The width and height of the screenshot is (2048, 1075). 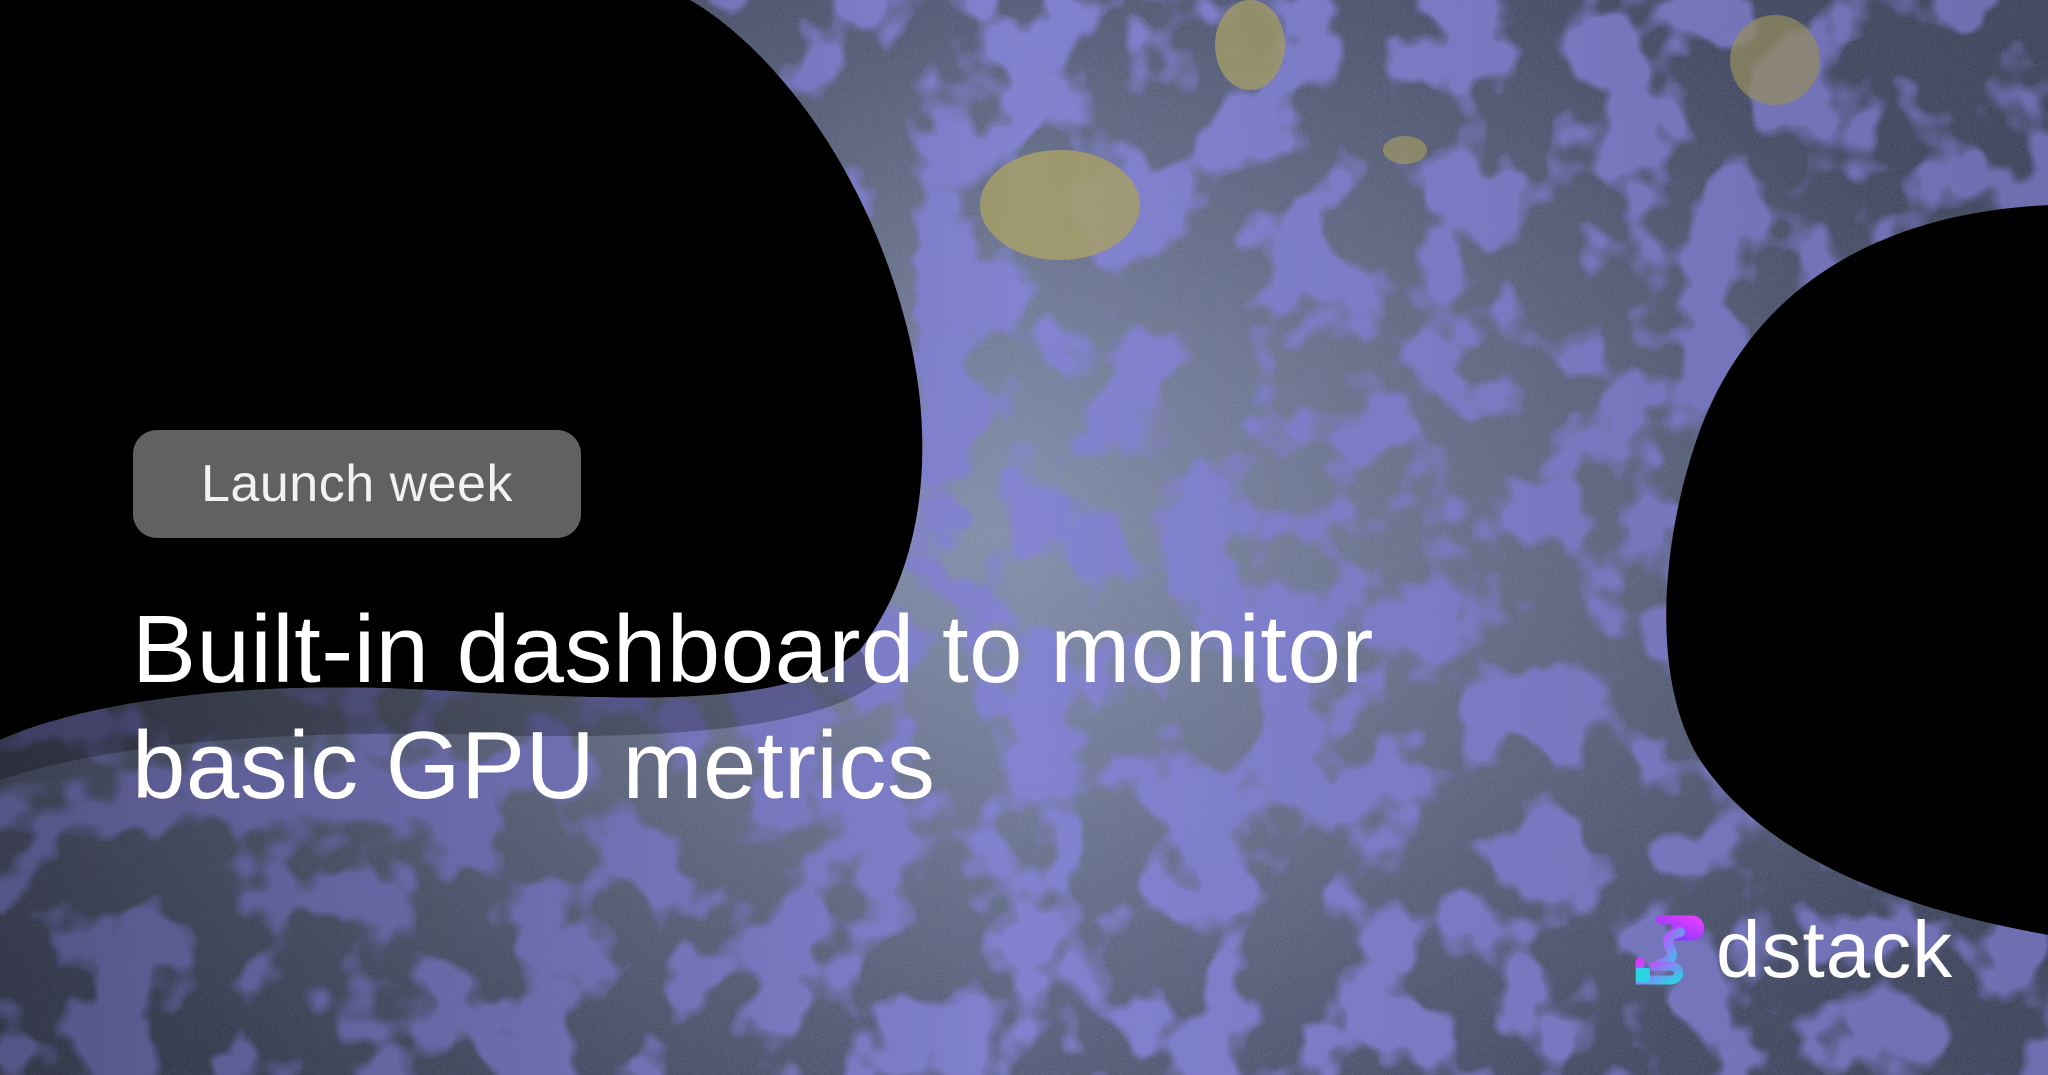 I want to click on title-line-1: Built-in dashboard to monitor, so click(x=753, y=649).